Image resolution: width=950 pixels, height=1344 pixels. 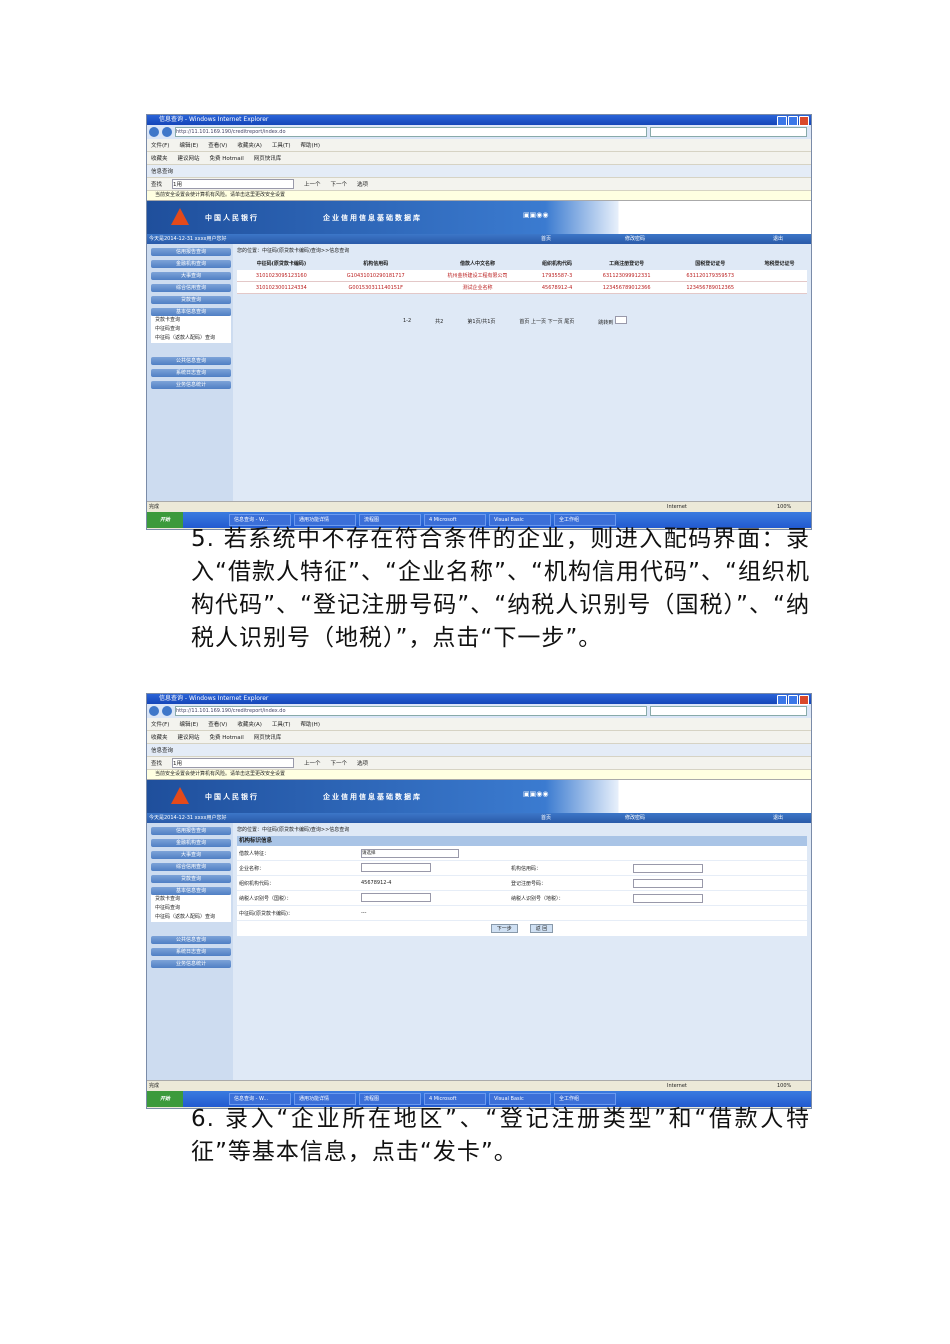 I want to click on column-header: 国税登记证号, so click(x=710, y=263).